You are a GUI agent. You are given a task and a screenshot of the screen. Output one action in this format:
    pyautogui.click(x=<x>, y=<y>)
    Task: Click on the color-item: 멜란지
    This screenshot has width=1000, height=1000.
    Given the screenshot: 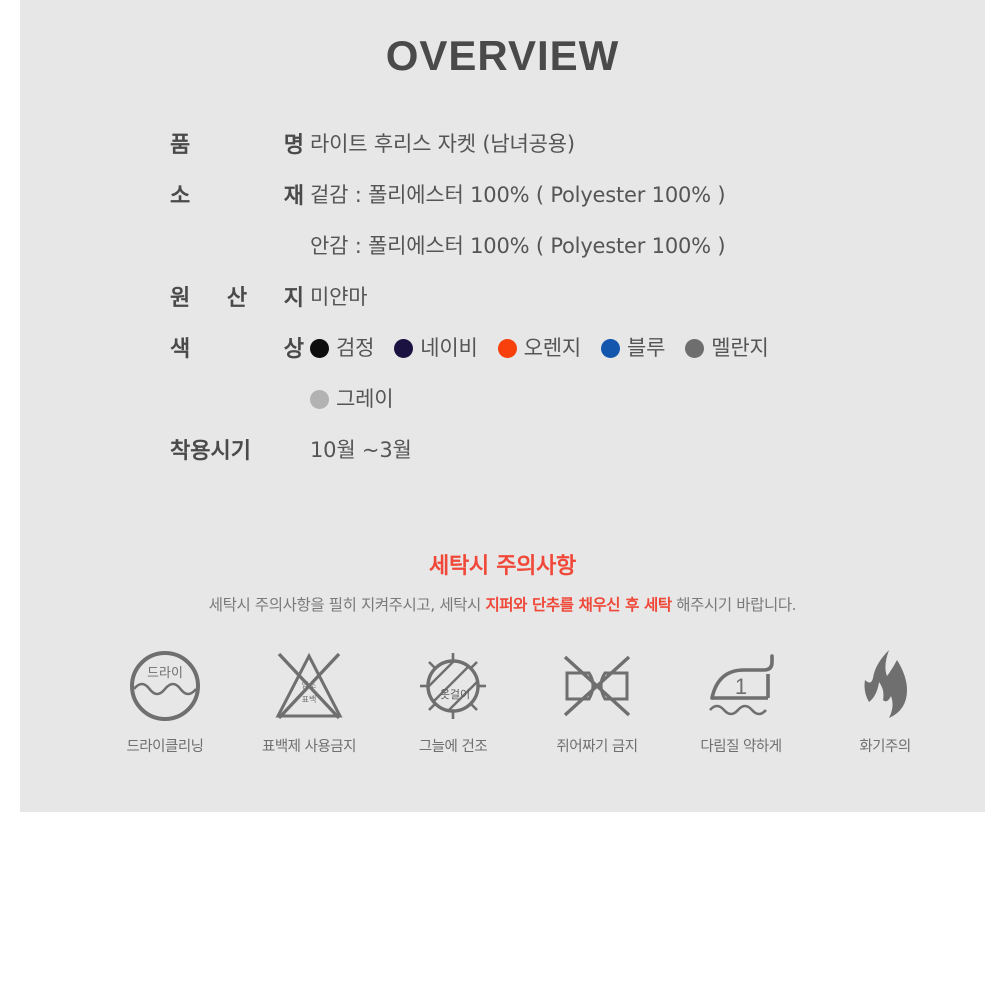 What is the action you would take?
    pyautogui.click(x=727, y=348)
    